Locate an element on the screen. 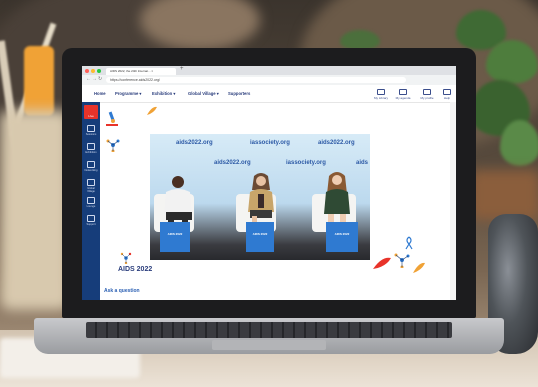 The width and height of the screenshot is (538, 387). plant-pot is located at coordinates (504, 195).